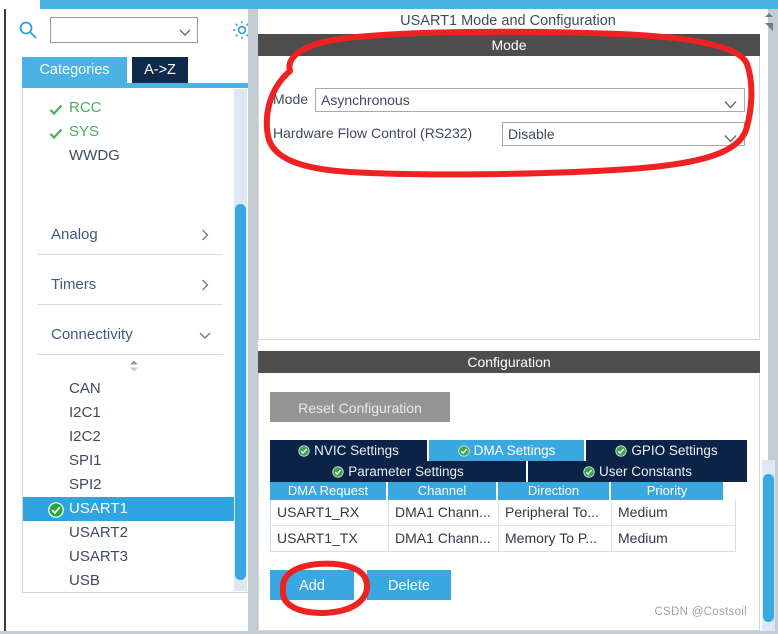 The image size is (778, 634). I want to click on tree-item-label: I2C1, so click(85, 412).